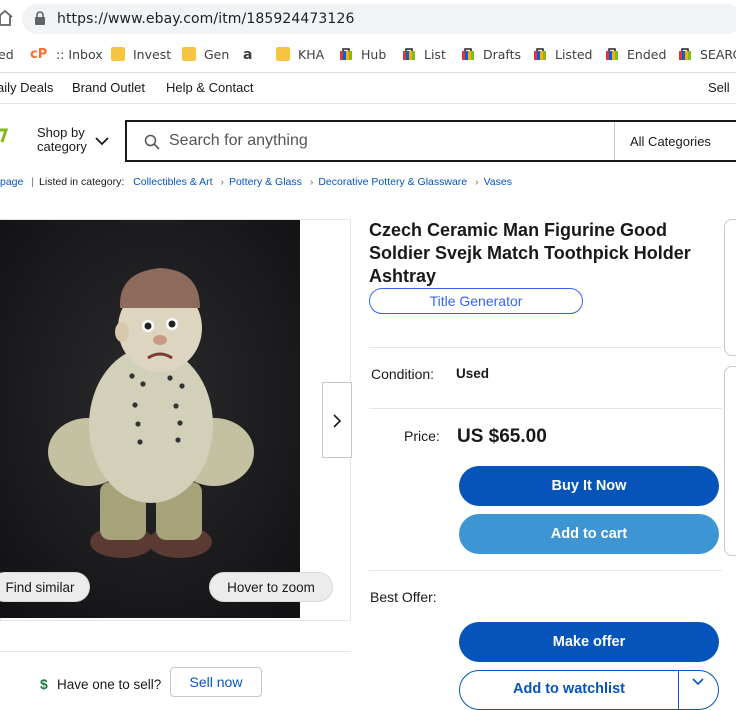 This screenshot has height=710, width=736. I want to click on sell-now-button: Sell now, so click(216, 682).